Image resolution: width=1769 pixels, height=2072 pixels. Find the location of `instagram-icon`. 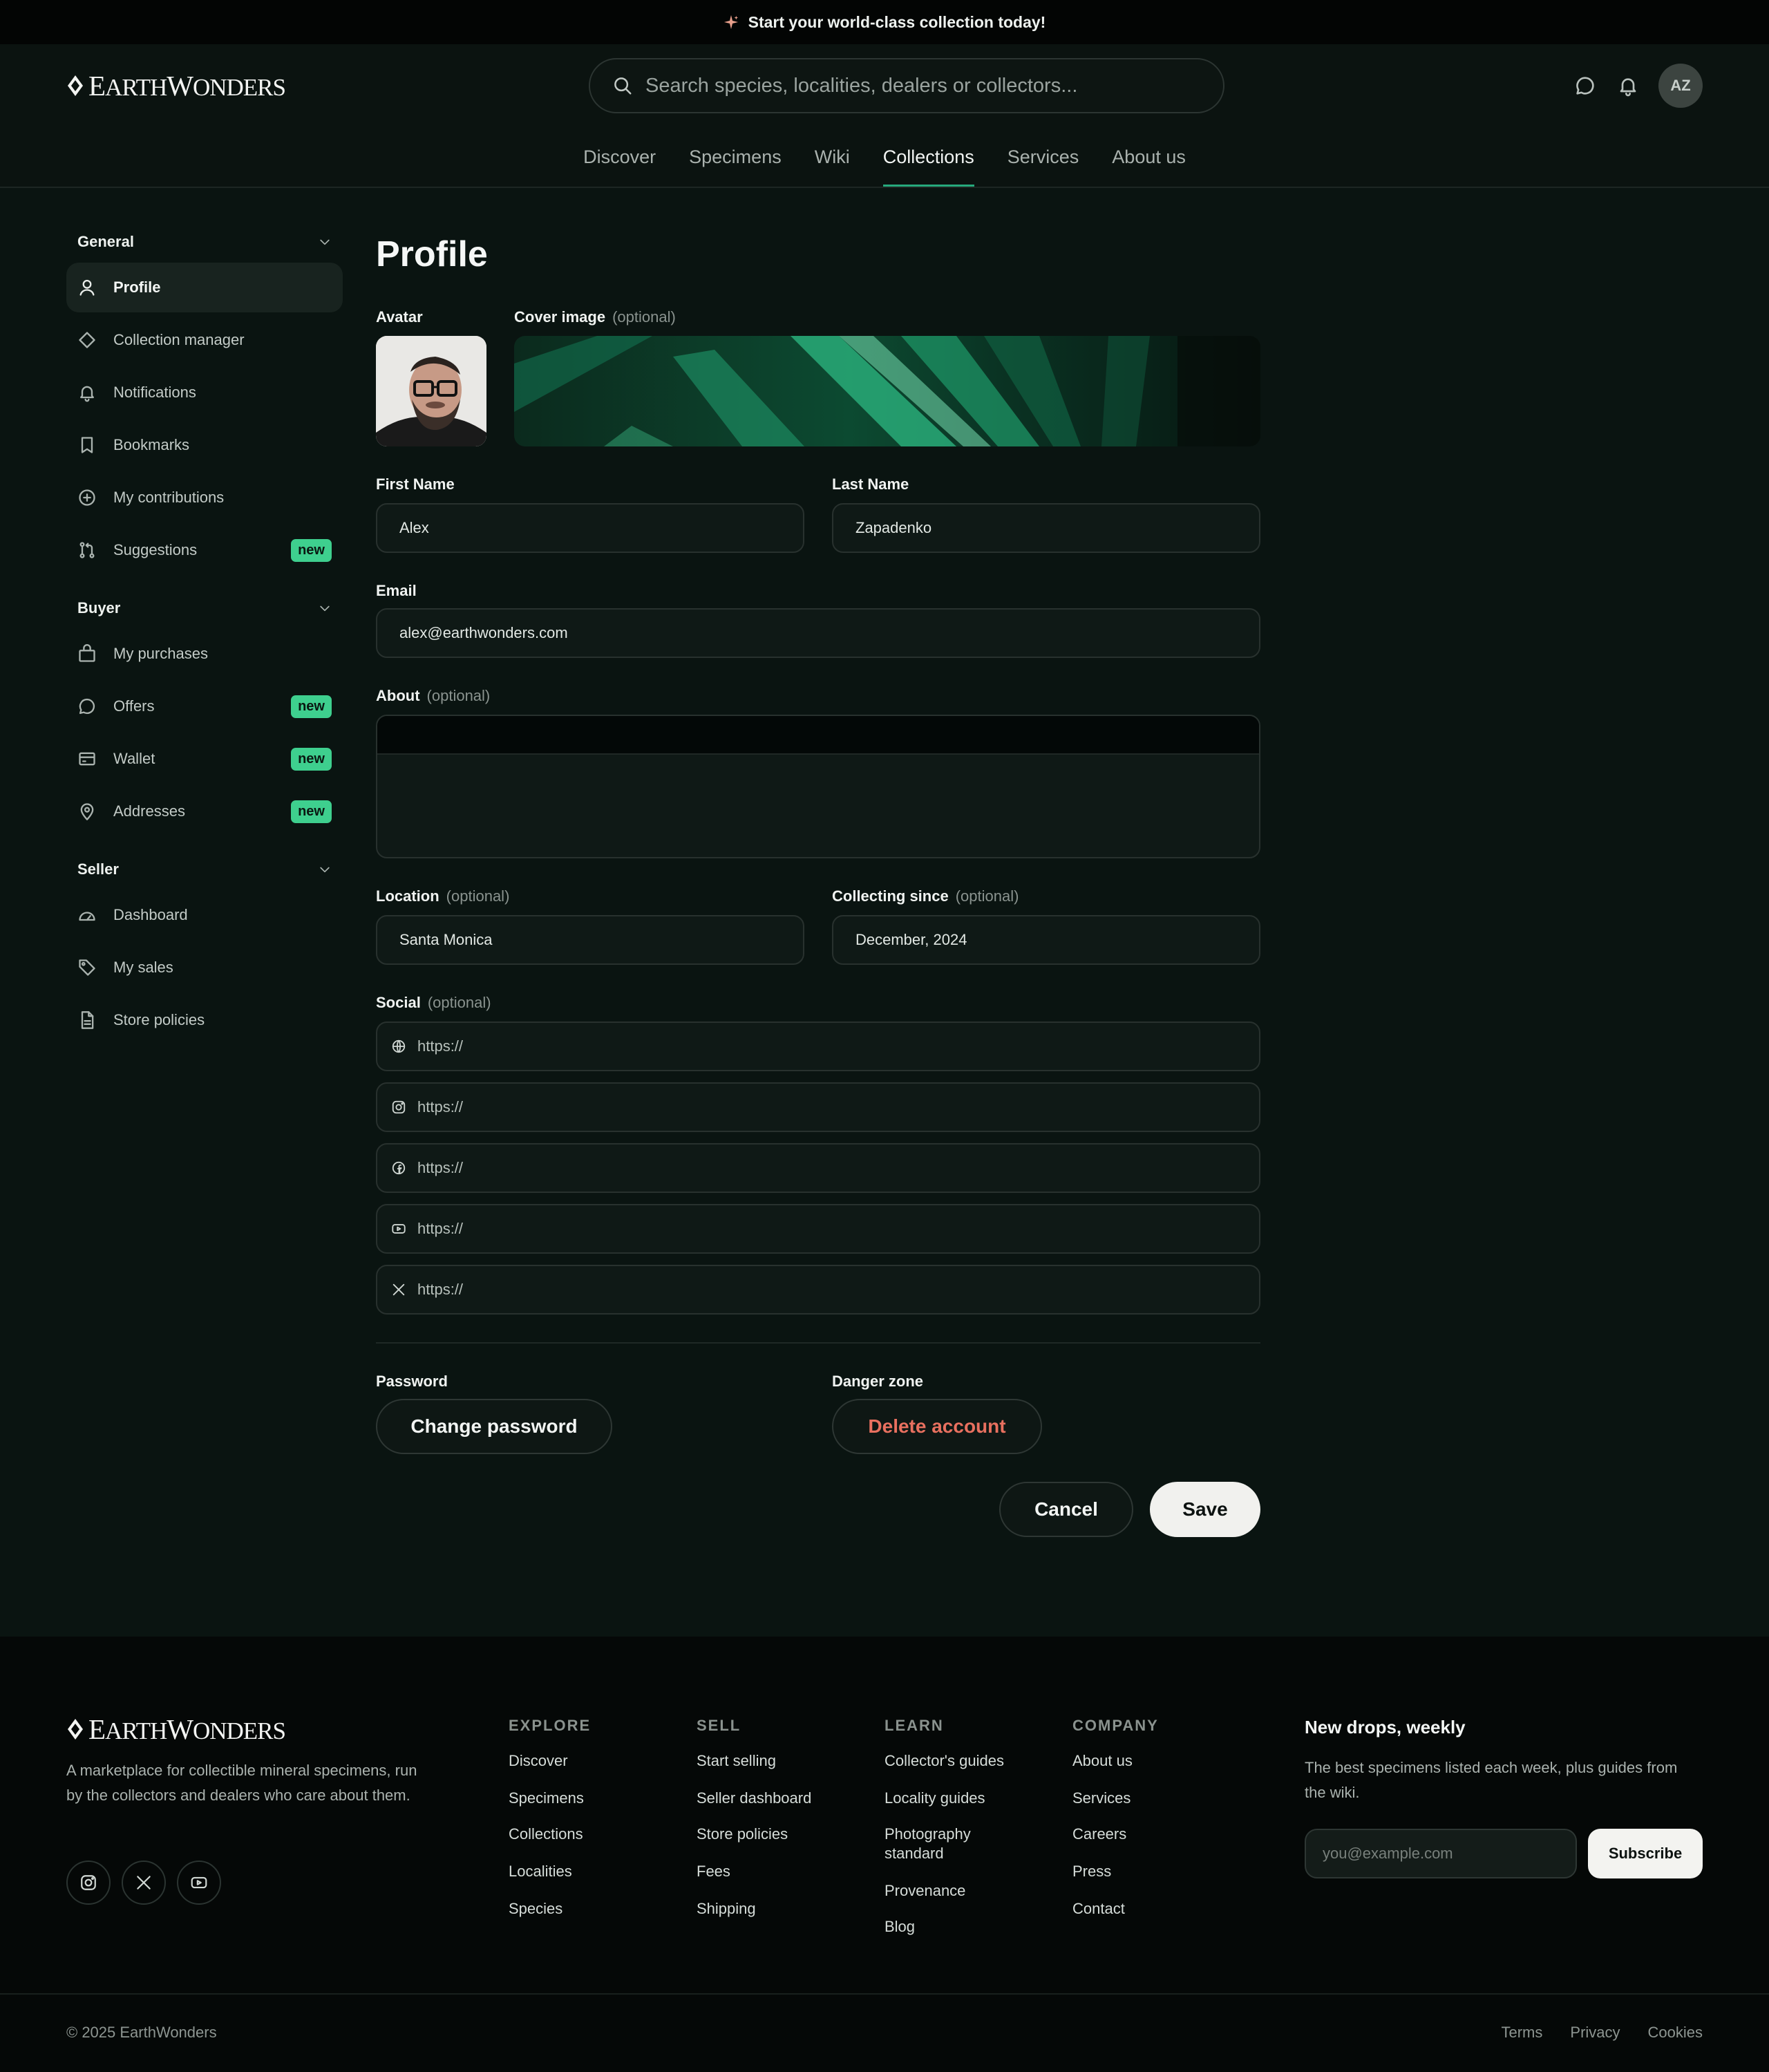

instagram-icon is located at coordinates (88, 1883).